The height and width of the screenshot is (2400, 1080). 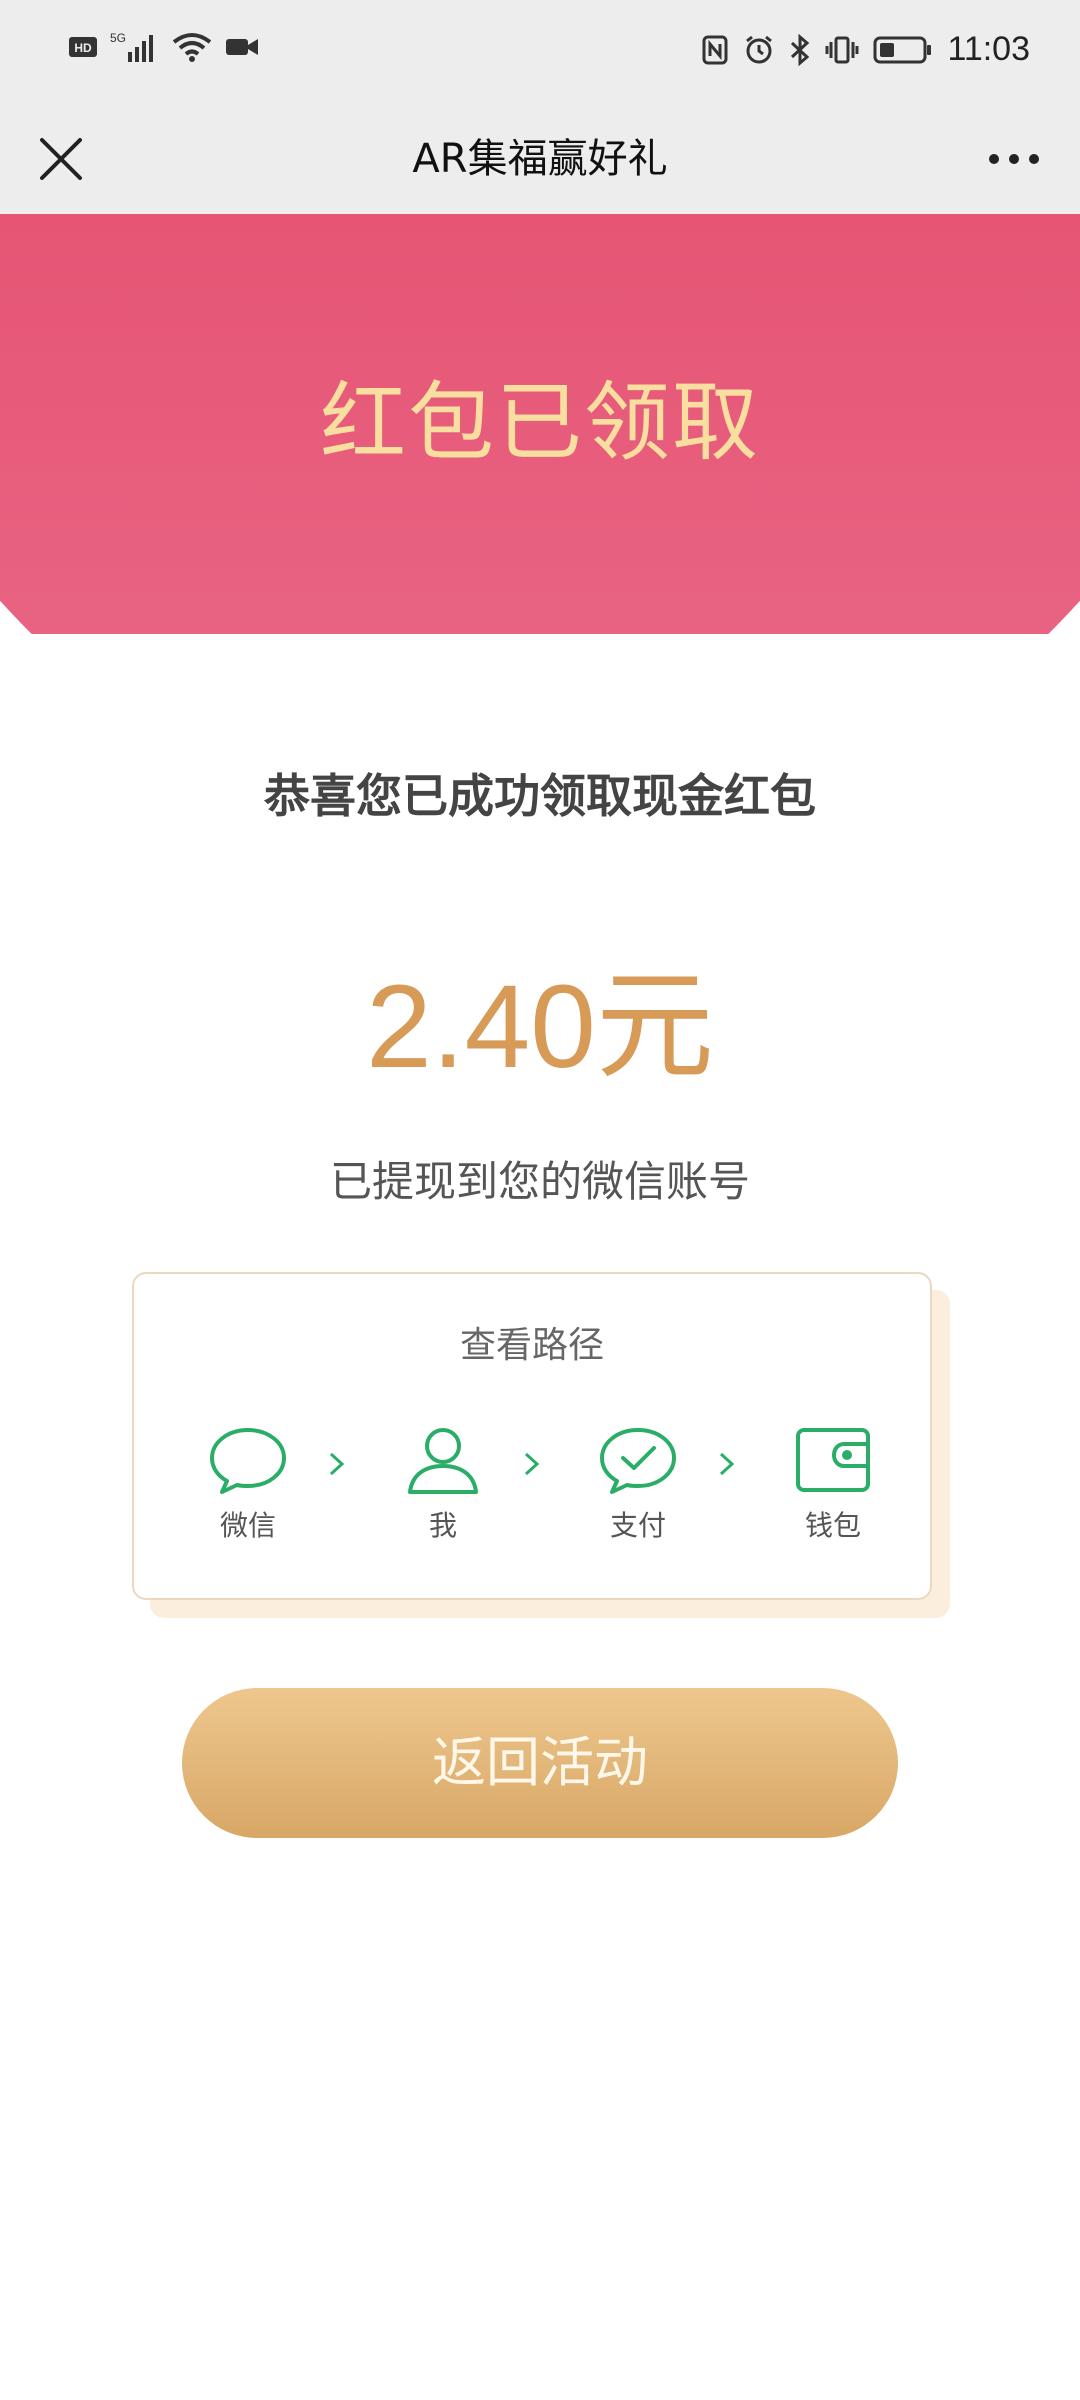 What do you see at coordinates (248, 1461) in the screenshot?
I see `chat-bubble-icon` at bounding box center [248, 1461].